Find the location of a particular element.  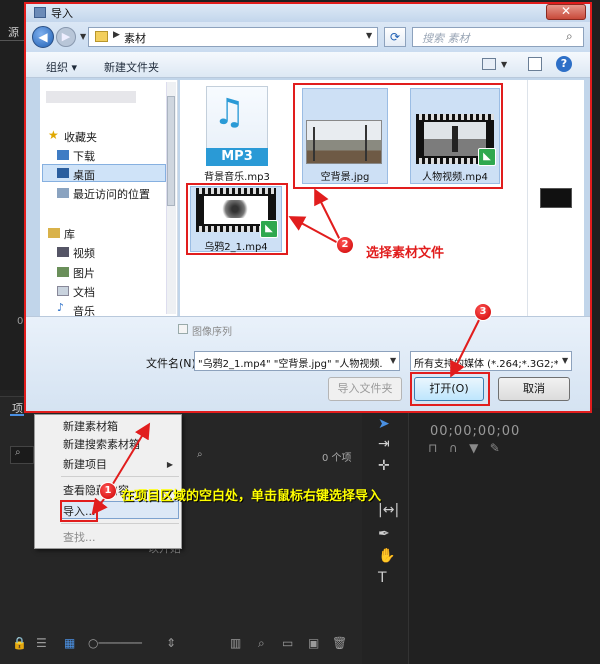

step-2-marker: 2 is located at coordinates (345, 245).